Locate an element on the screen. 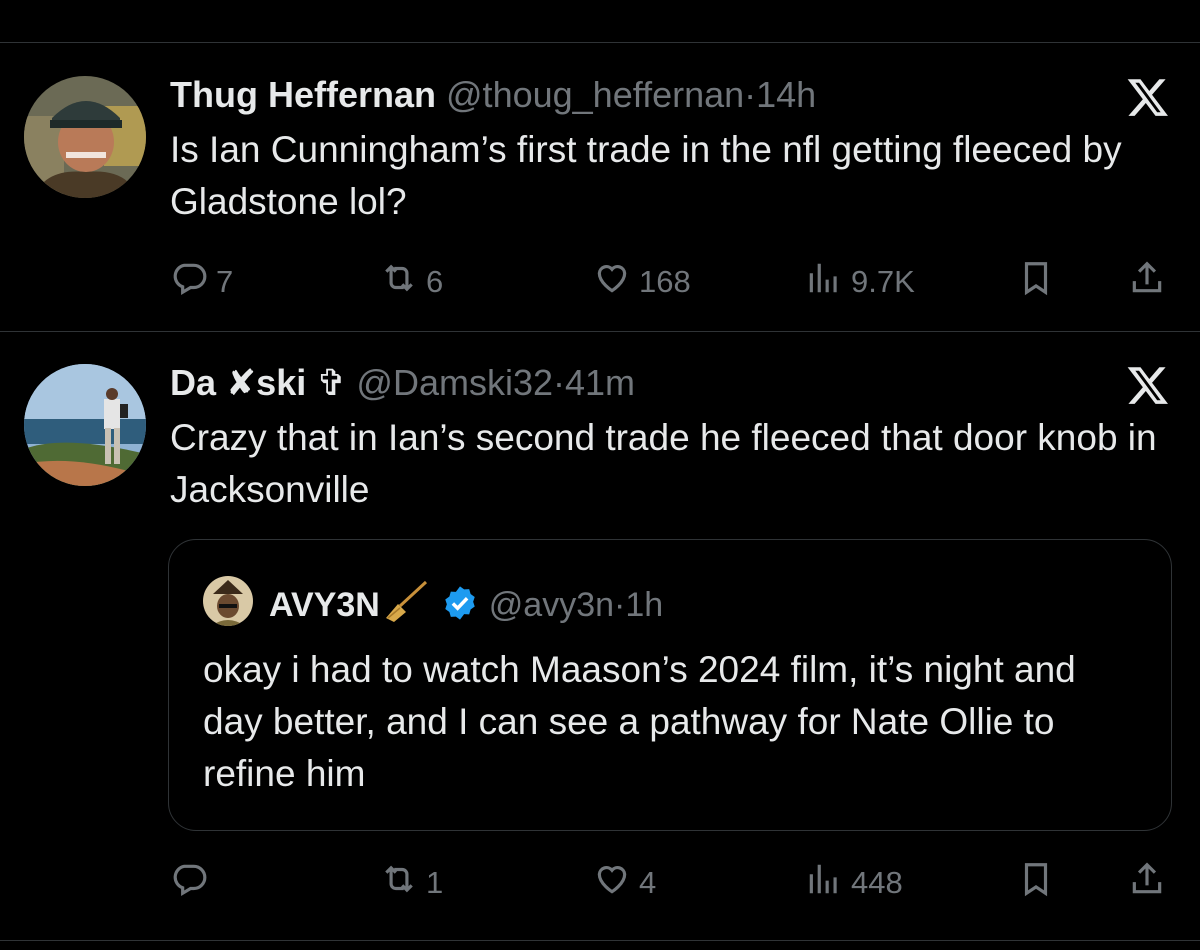 The width and height of the screenshot is (1200, 950). like-button: 4 is located at coordinates (624, 883).